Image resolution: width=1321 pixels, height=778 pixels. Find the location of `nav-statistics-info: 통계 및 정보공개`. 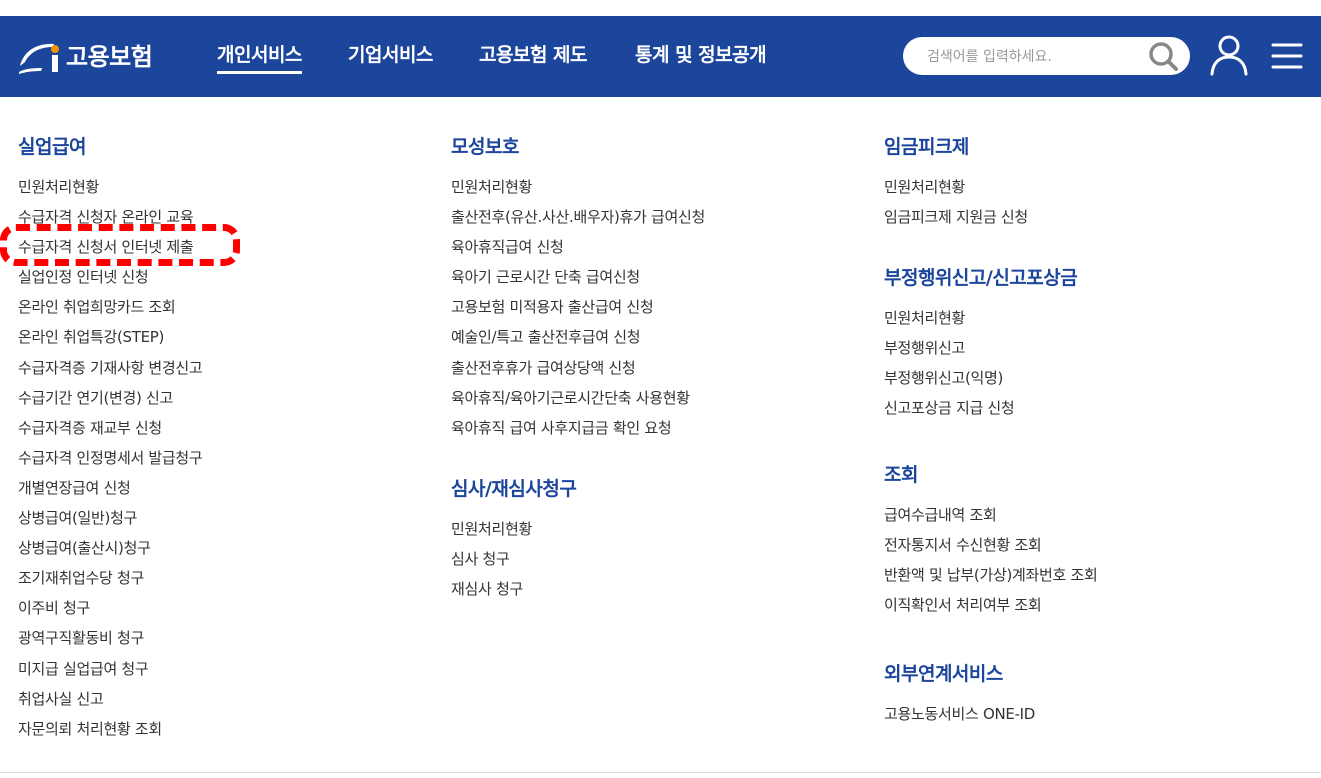

nav-statistics-info: 통계 및 정보공개 is located at coordinates (701, 55).